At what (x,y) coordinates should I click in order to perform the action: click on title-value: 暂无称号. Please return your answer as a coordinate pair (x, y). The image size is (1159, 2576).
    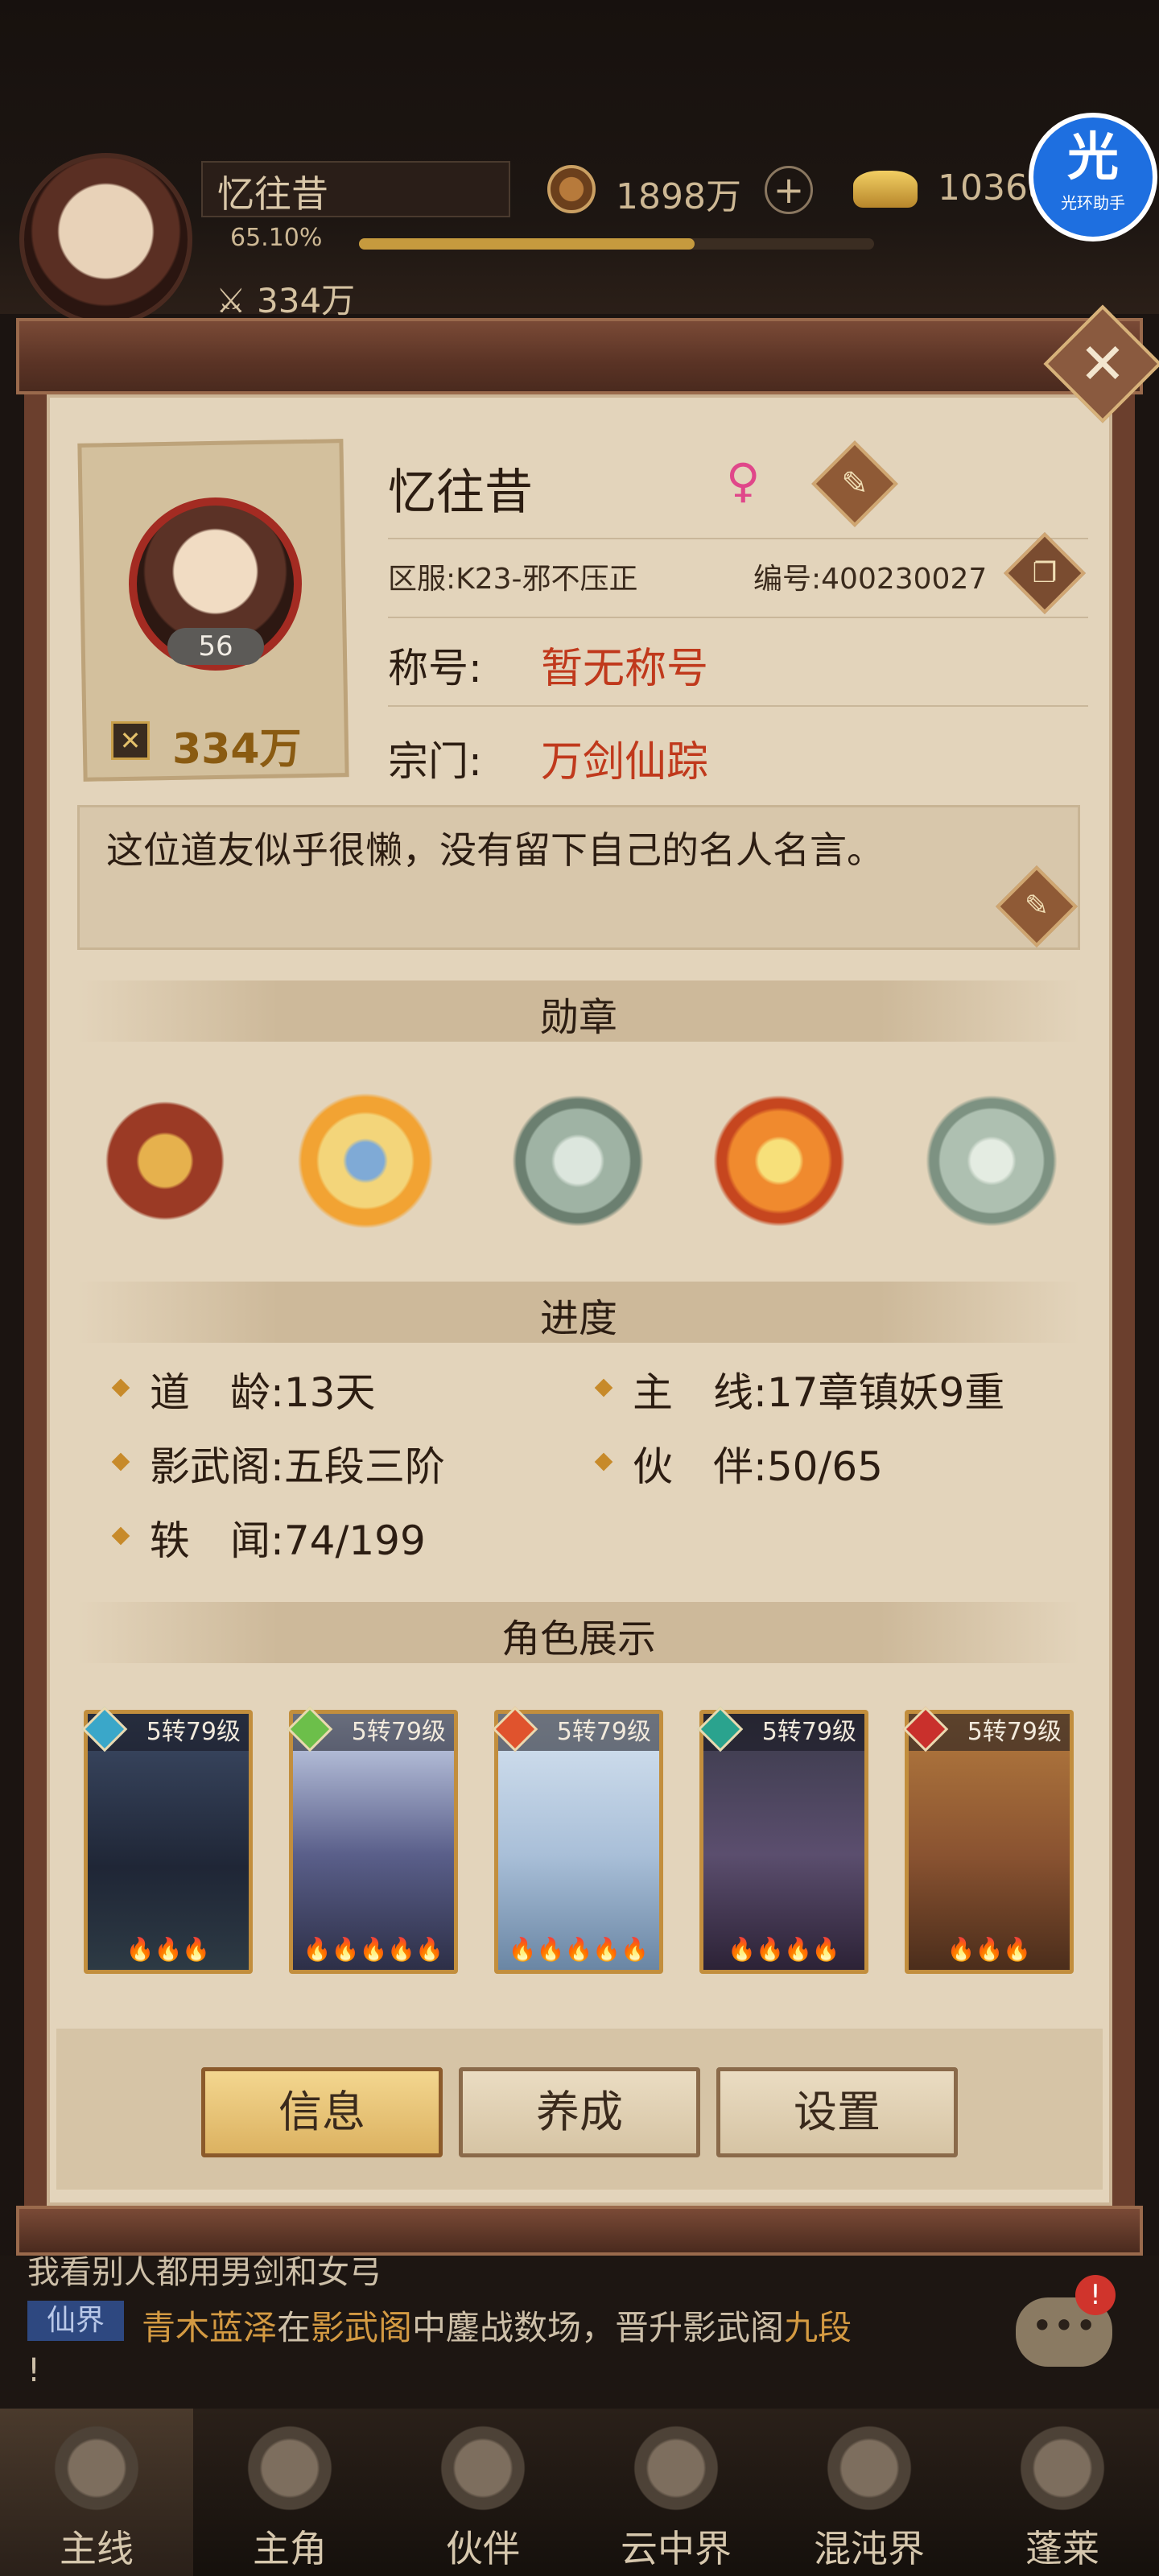
    Looking at the image, I should click on (624, 664).